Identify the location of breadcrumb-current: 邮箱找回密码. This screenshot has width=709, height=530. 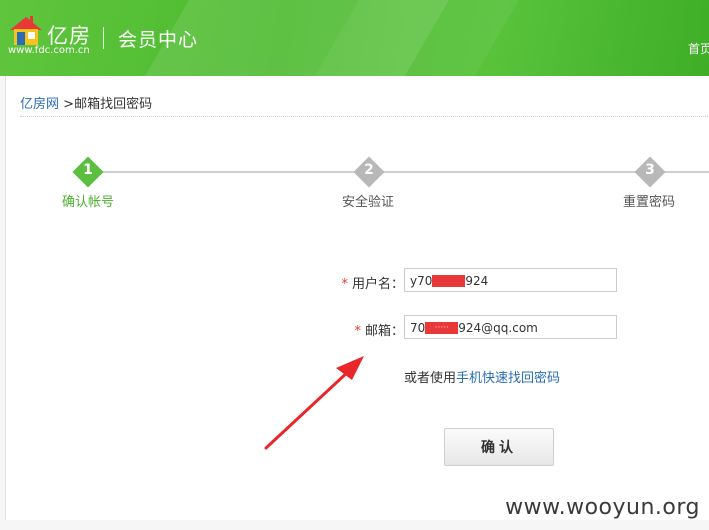
(113, 104).